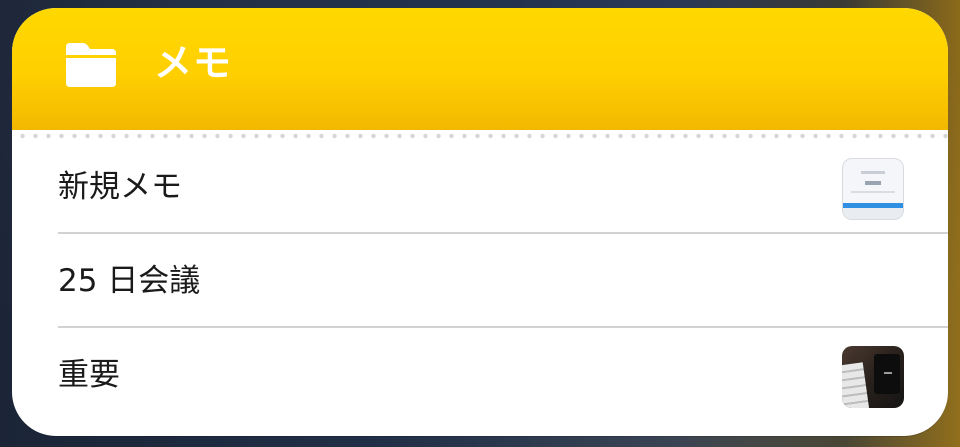 The image size is (960, 447). Describe the element at coordinates (480, 136) in the screenshot. I see `paper-perforation` at that location.